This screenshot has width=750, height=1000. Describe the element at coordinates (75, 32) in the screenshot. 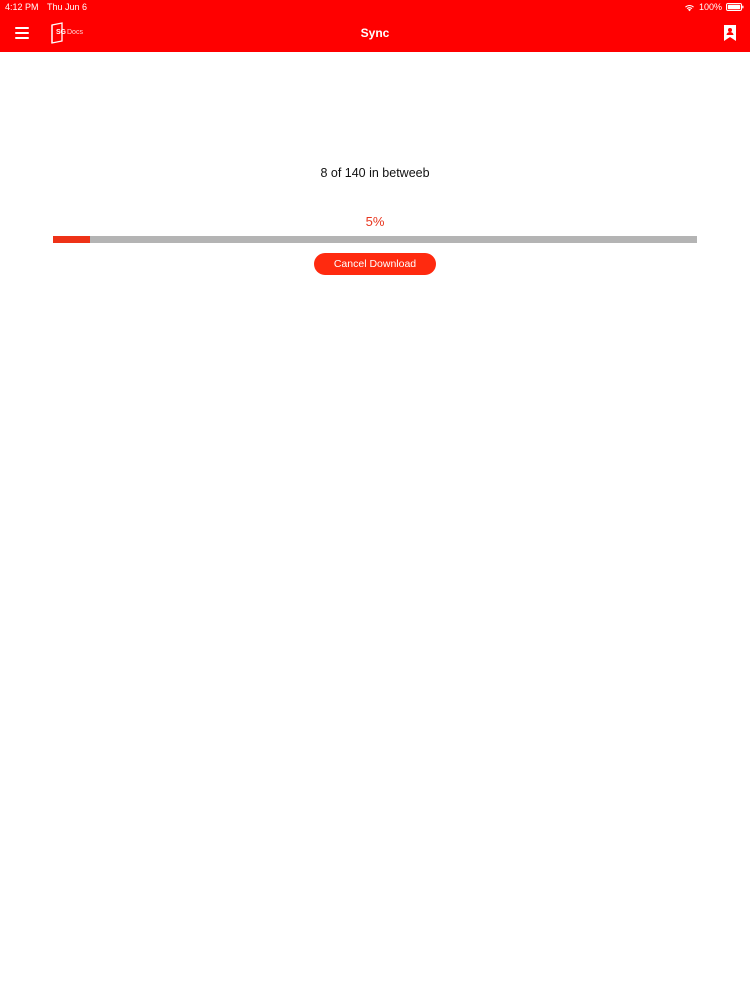

I see `logo-text-secondary: Docs` at that location.